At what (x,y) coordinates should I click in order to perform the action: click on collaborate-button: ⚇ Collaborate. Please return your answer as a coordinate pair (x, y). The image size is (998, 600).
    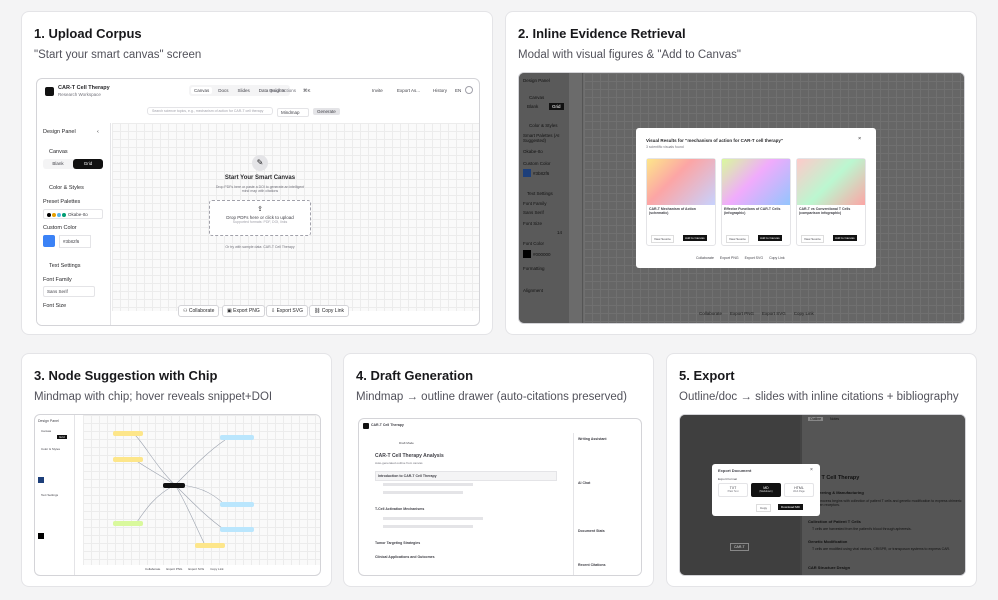
    Looking at the image, I should click on (199, 311).